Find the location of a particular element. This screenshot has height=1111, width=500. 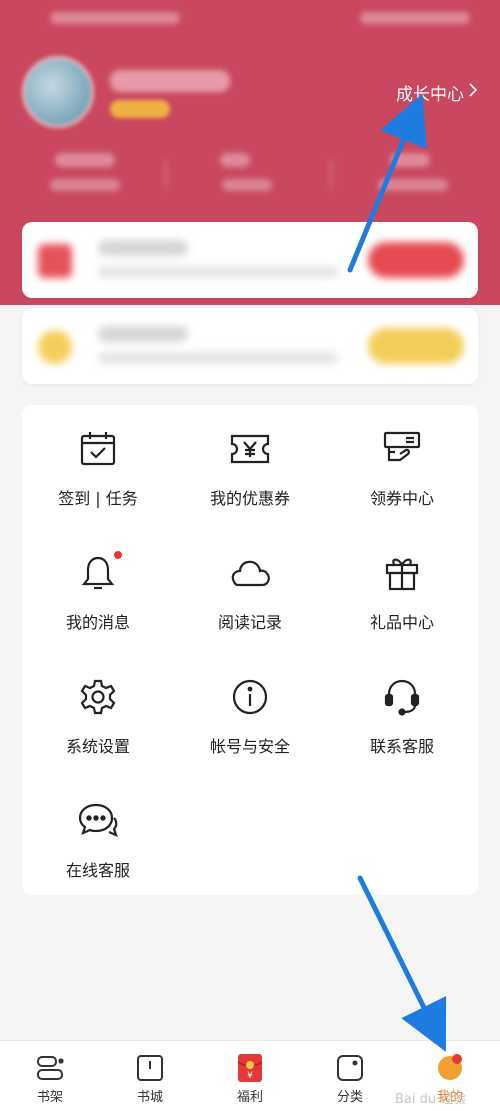

level-badge-blurred is located at coordinates (140, 109).